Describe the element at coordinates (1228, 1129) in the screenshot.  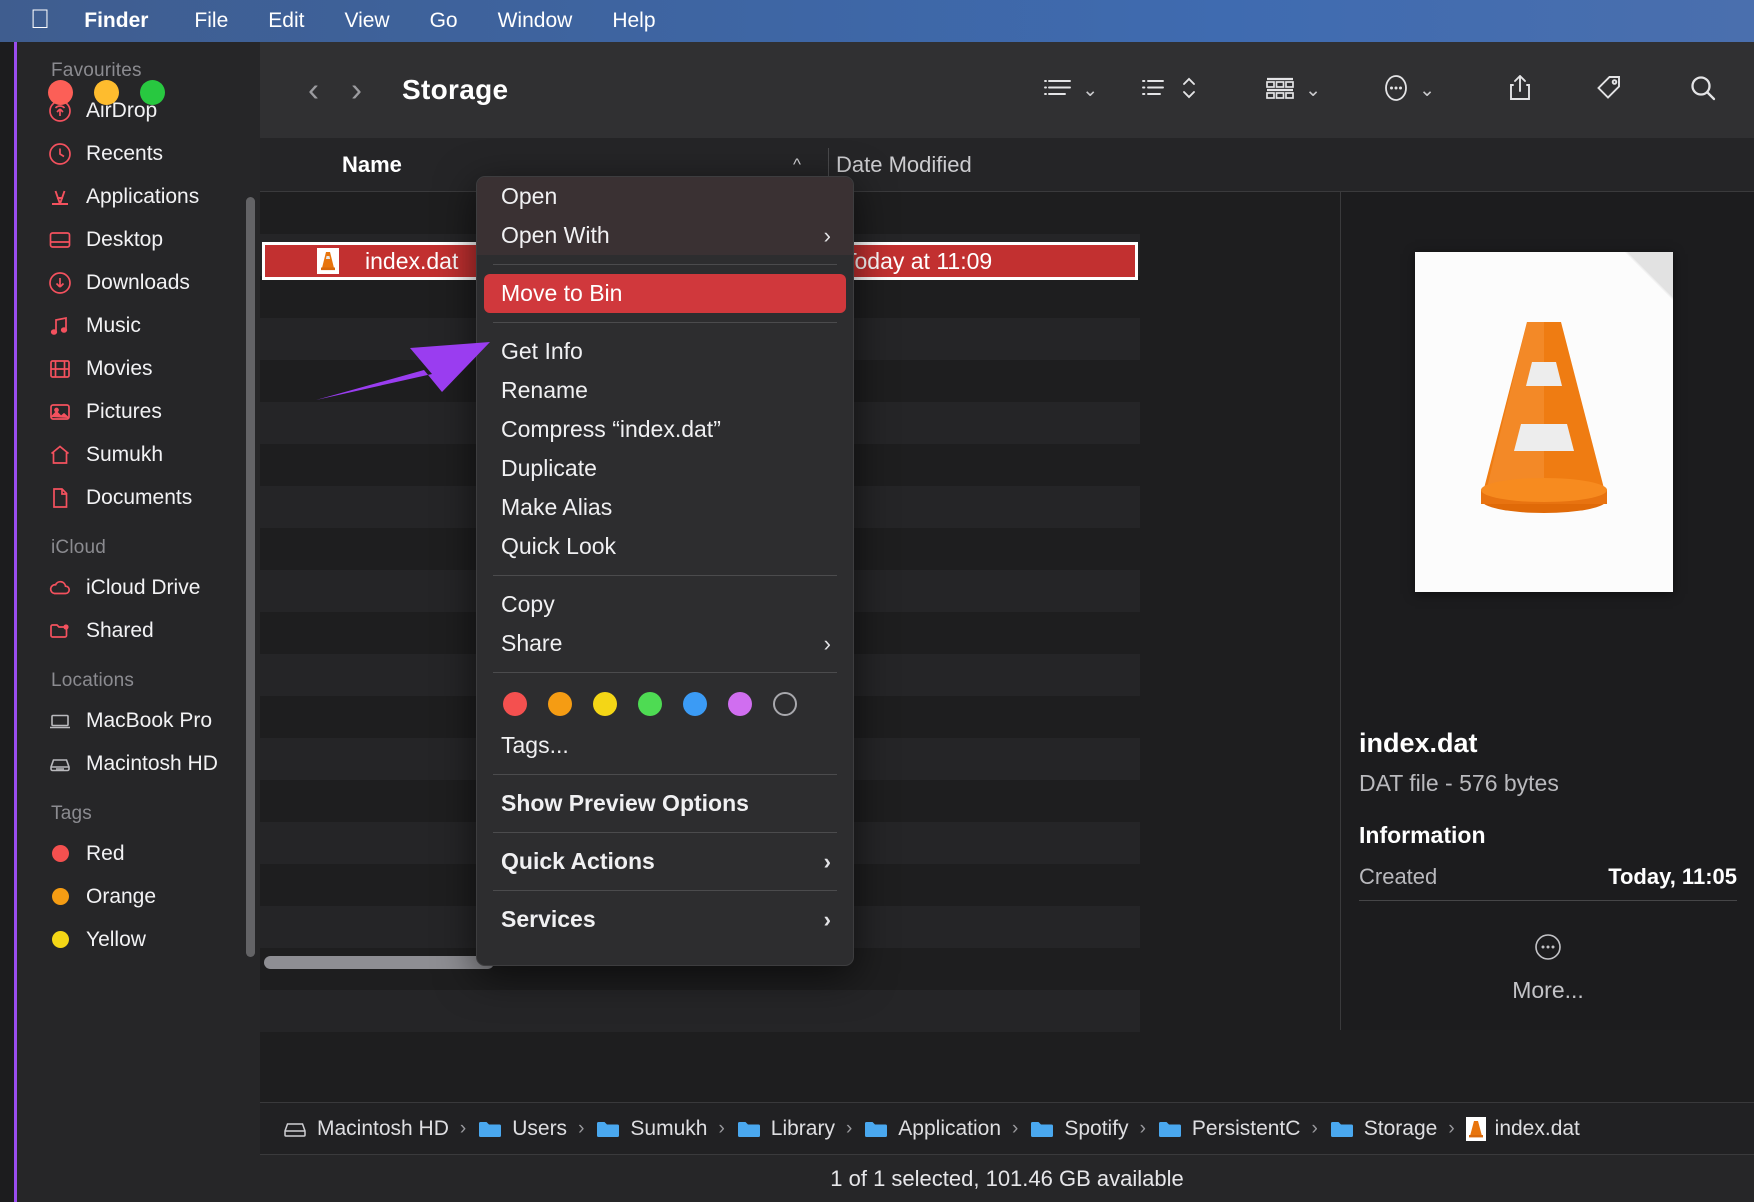
I see `breadcrumb-persistentcache: PersistentC` at that location.